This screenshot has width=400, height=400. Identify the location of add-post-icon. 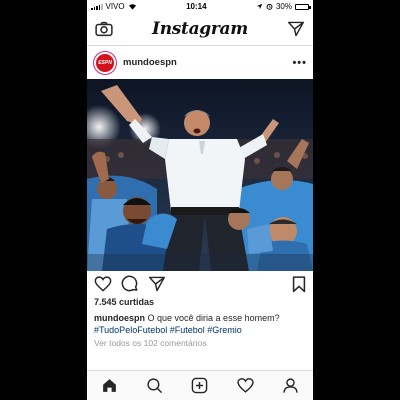
(200, 386).